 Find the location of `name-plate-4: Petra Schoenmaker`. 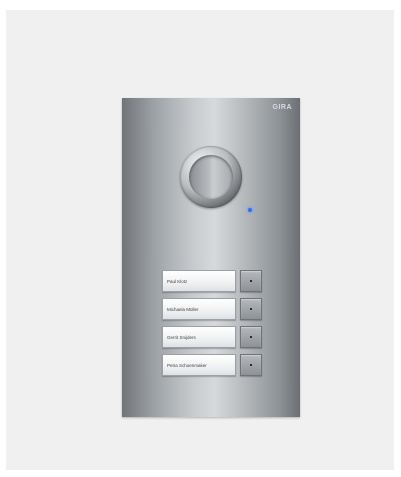

name-plate-4: Petra Schoenmaker is located at coordinates (199, 365).